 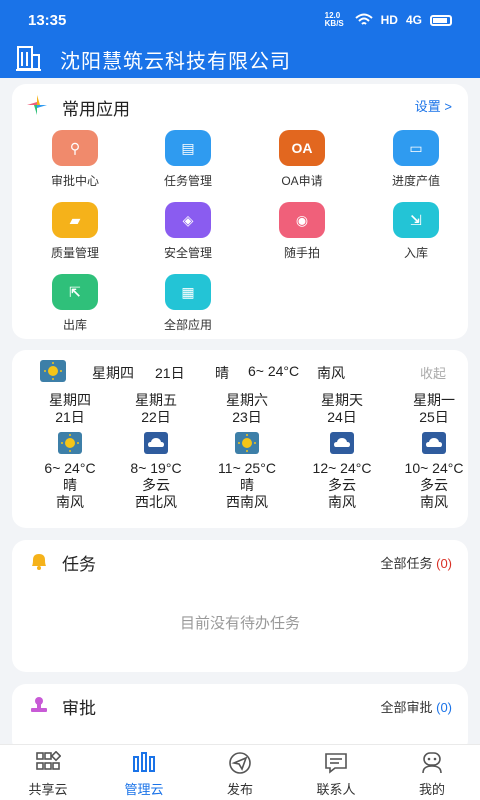 What do you see at coordinates (433, 105) in the screenshot?
I see `apps-settings-link: 设置 >` at bounding box center [433, 105].